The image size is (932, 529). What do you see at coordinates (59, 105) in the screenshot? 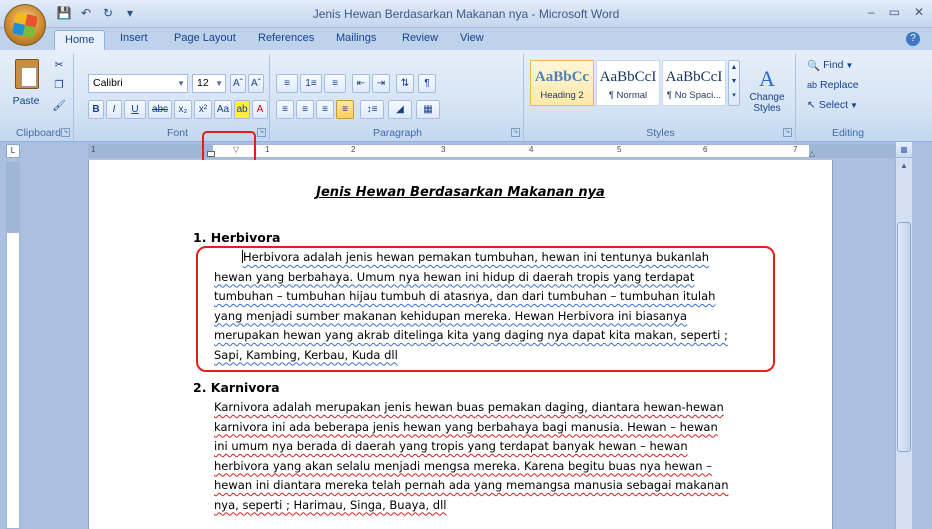
I see `format-painter-icon: 🖌` at bounding box center [59, 105].